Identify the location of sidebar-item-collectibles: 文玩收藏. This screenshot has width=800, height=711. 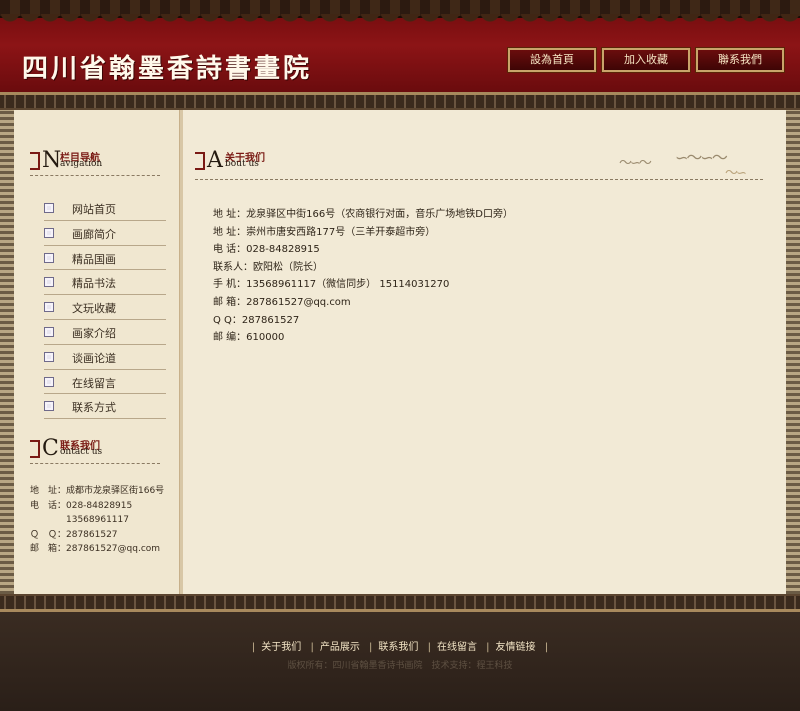
(105, 307).